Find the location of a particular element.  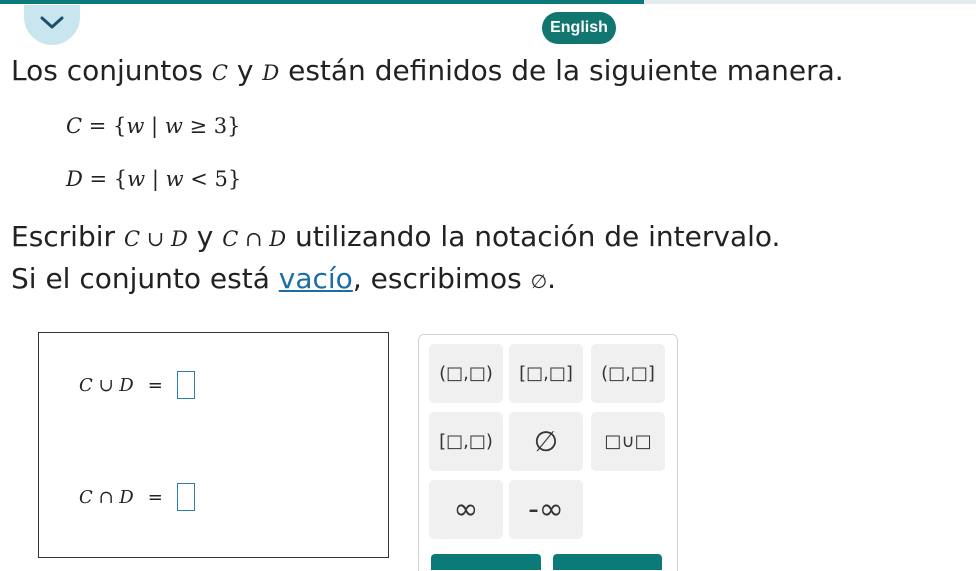

collapse-button is located at coordinates (52, 25).